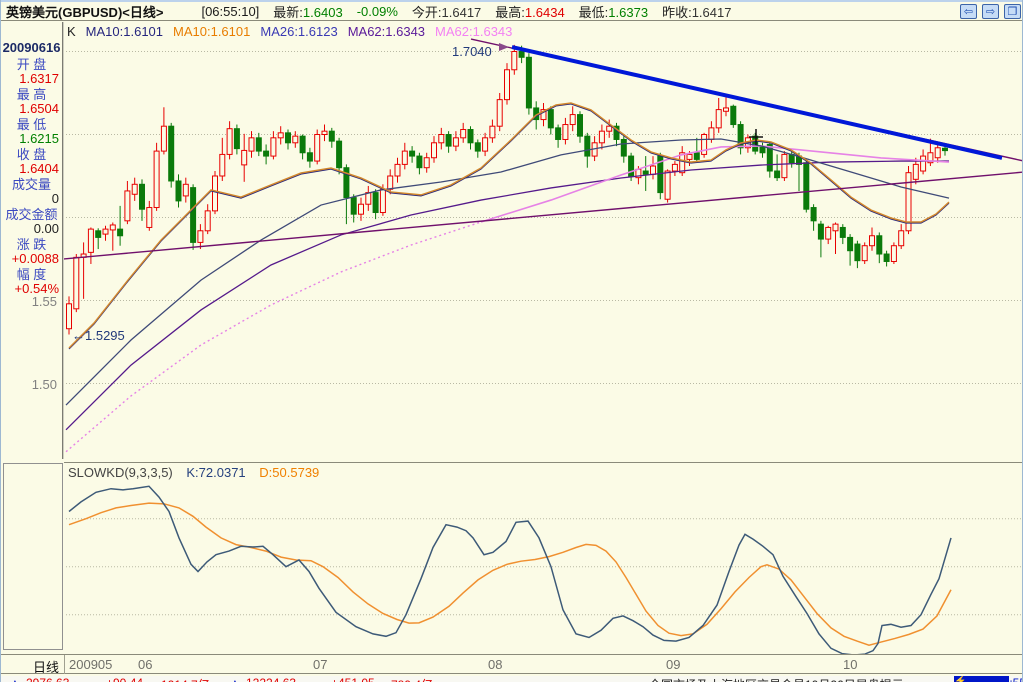 The image size is (1023, 682). Describe the element at coordinates (71, 31) in the screenshot. I see `k-legend-label: K` at that location.